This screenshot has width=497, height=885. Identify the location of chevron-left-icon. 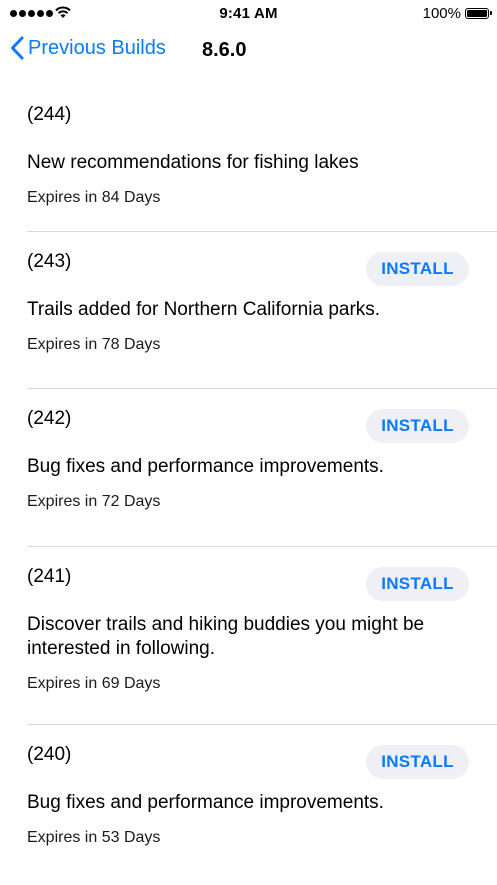
(17, 48).